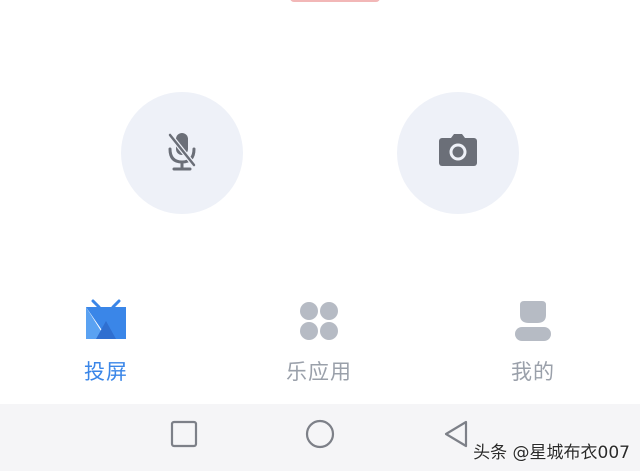  What do you see at coordinates (106, 321) in the screenshot?
I see `screen-cast-icon` at bounding box center [106, 321].